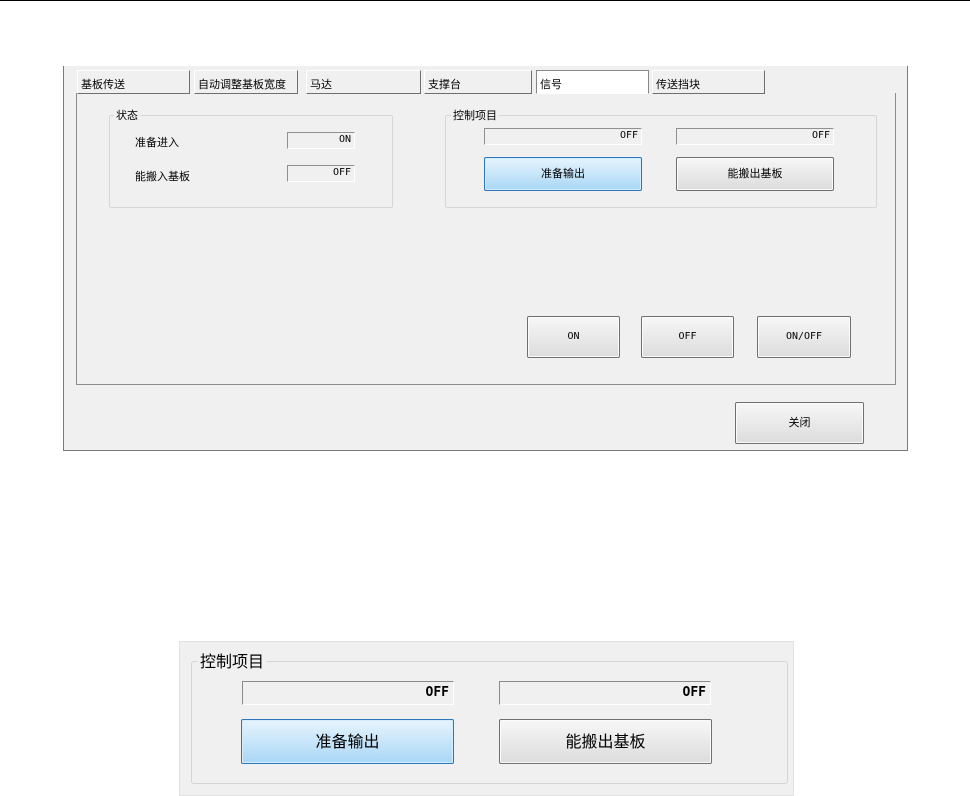 The height and width of the screenshot is (796, 970). I want to click on can-load-board-value: OFF, so click(321, 173).